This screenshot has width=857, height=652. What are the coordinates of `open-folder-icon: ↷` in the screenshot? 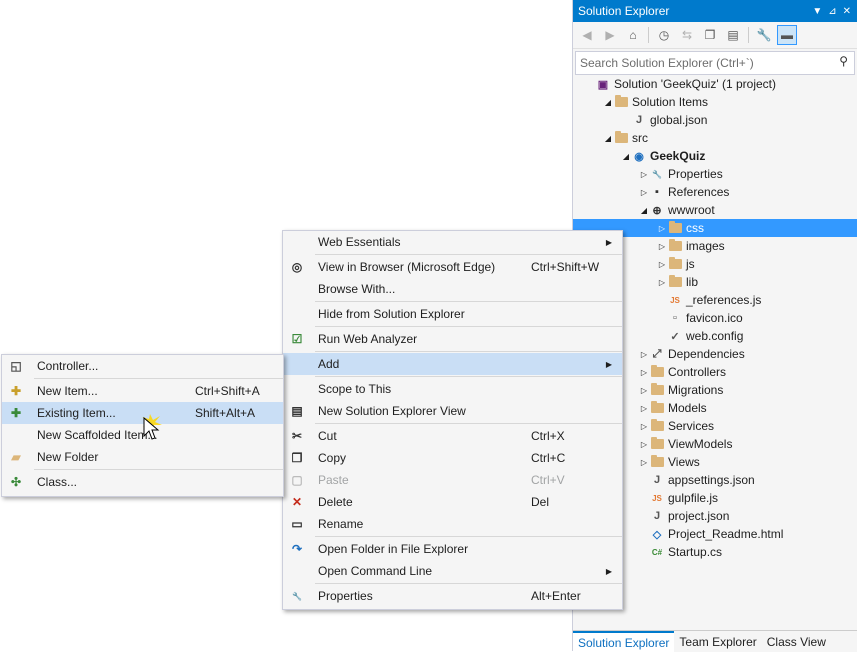 It's located at (297, 549).